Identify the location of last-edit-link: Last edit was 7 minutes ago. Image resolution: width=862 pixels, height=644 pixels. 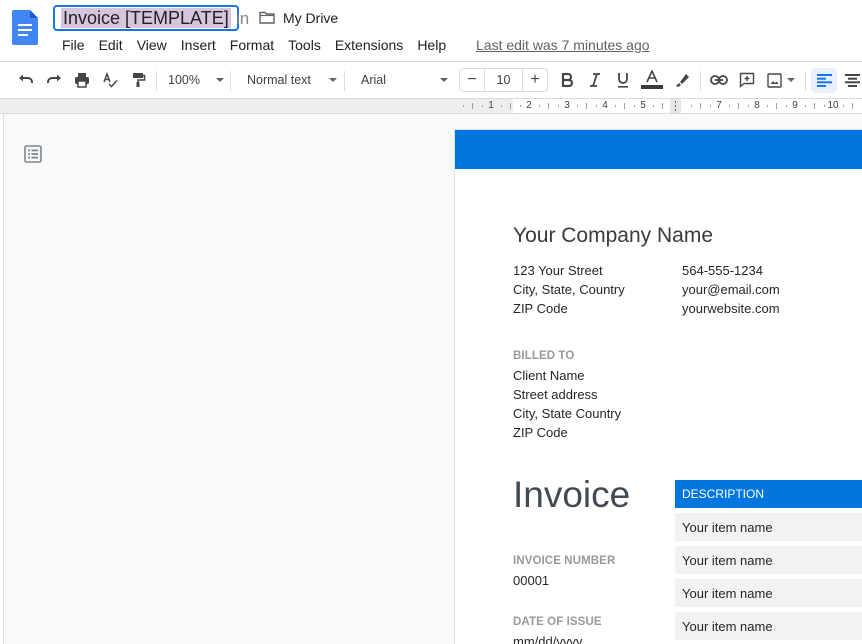
(563, 45).